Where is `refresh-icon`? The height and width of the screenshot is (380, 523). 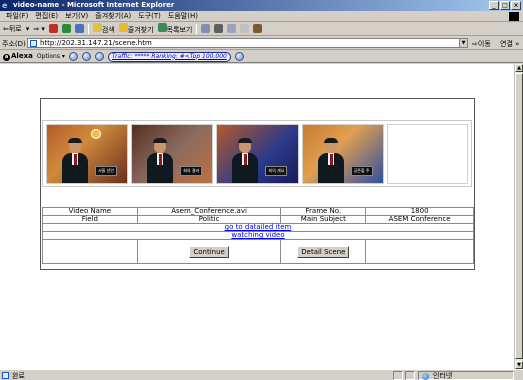 refresh-icon is located at coordinates (66, 28).